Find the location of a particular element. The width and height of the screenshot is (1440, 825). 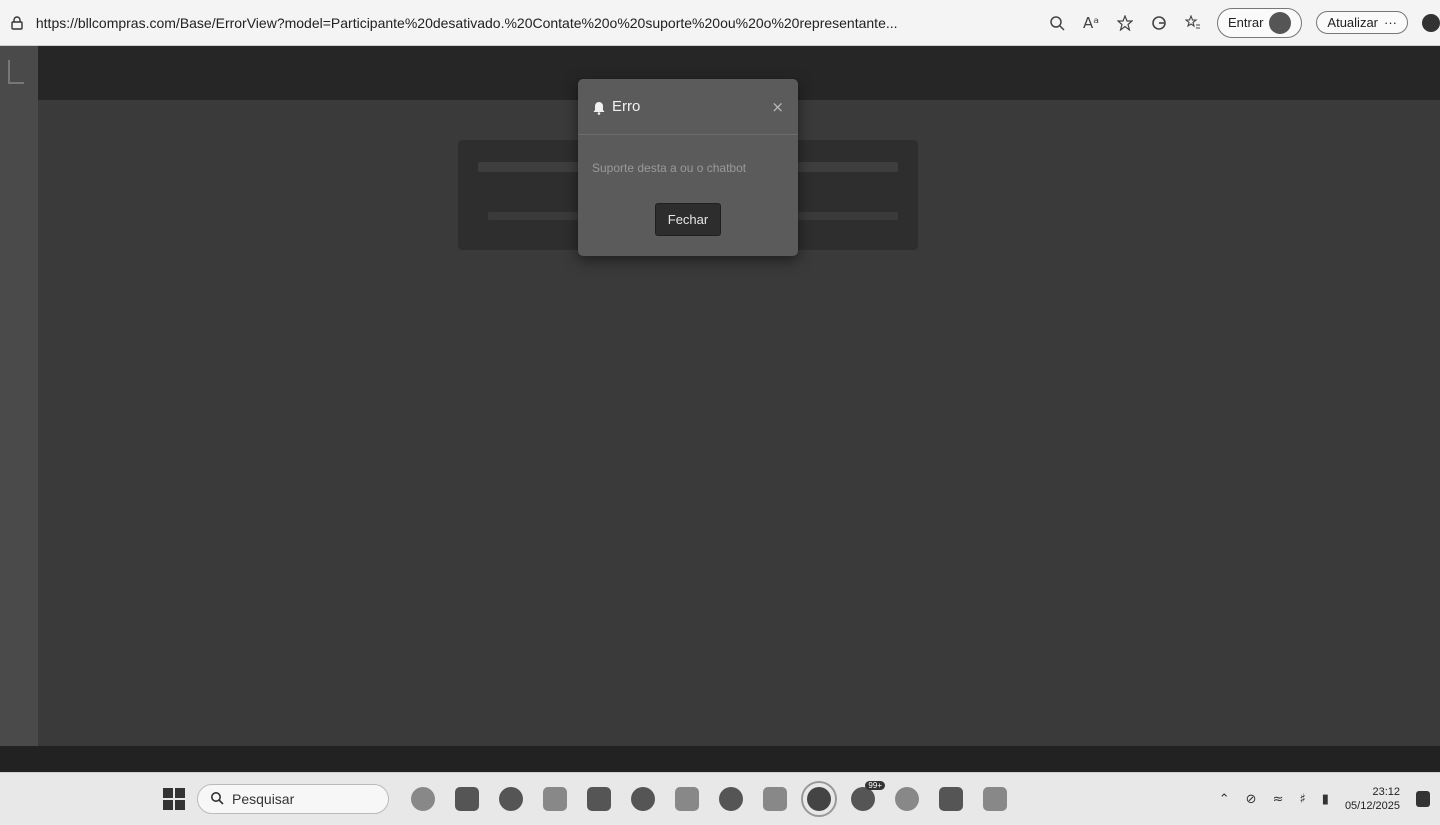

opera-icon is located at coordinates (819, 799).